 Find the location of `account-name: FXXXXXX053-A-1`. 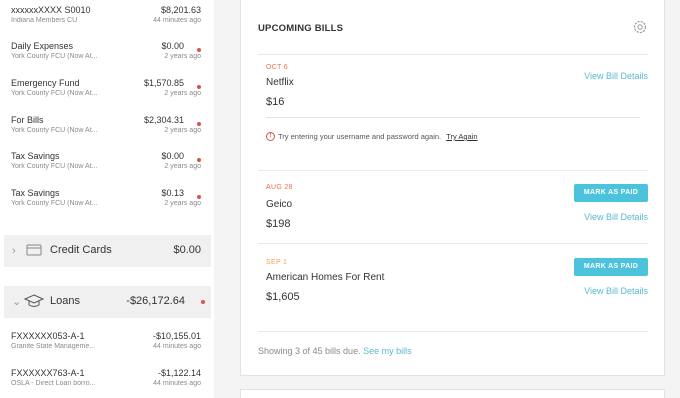

account-name: FXXXXXX053-A-1 is located at coordinates (48, 336).